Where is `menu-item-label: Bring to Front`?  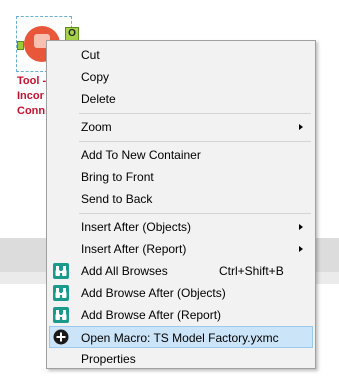
menu-item-label: Bring to Front is located at coordinates (117, 177).